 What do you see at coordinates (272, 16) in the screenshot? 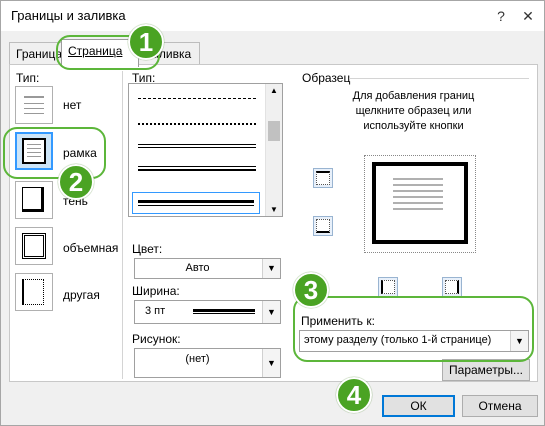
I see `title-bar: Границы и заливка ? ✕` at bounding box center [272, 16].